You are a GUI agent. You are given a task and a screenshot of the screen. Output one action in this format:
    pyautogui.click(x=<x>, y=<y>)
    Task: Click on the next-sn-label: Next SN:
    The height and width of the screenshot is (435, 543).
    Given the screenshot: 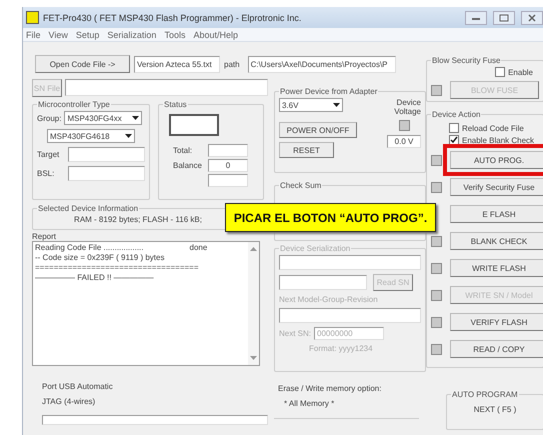 What is the action you would take?
    pyautogui.click(x=295, y=333)
    